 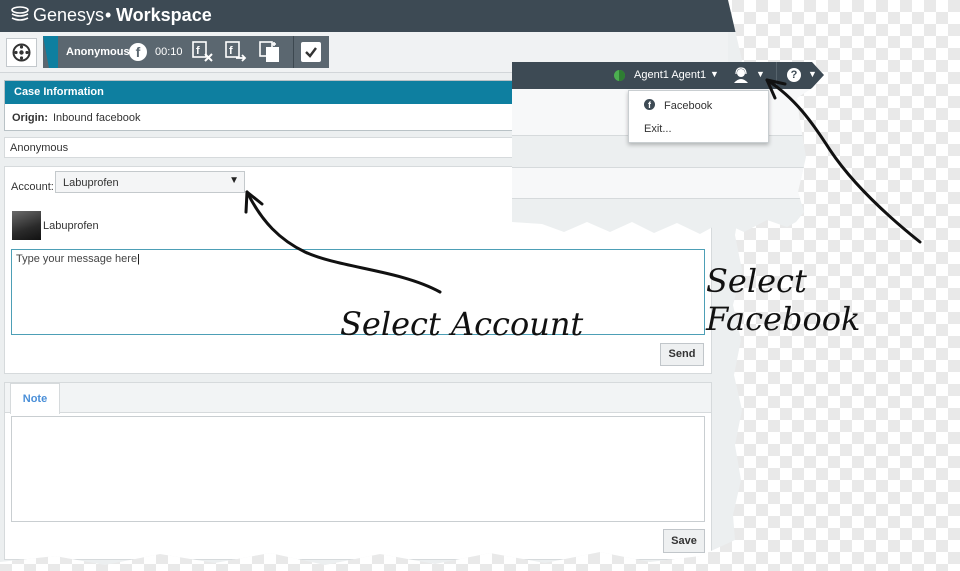 I want to click on select-facebook-annotation: Select Facebook, so click(x=783, y=300).